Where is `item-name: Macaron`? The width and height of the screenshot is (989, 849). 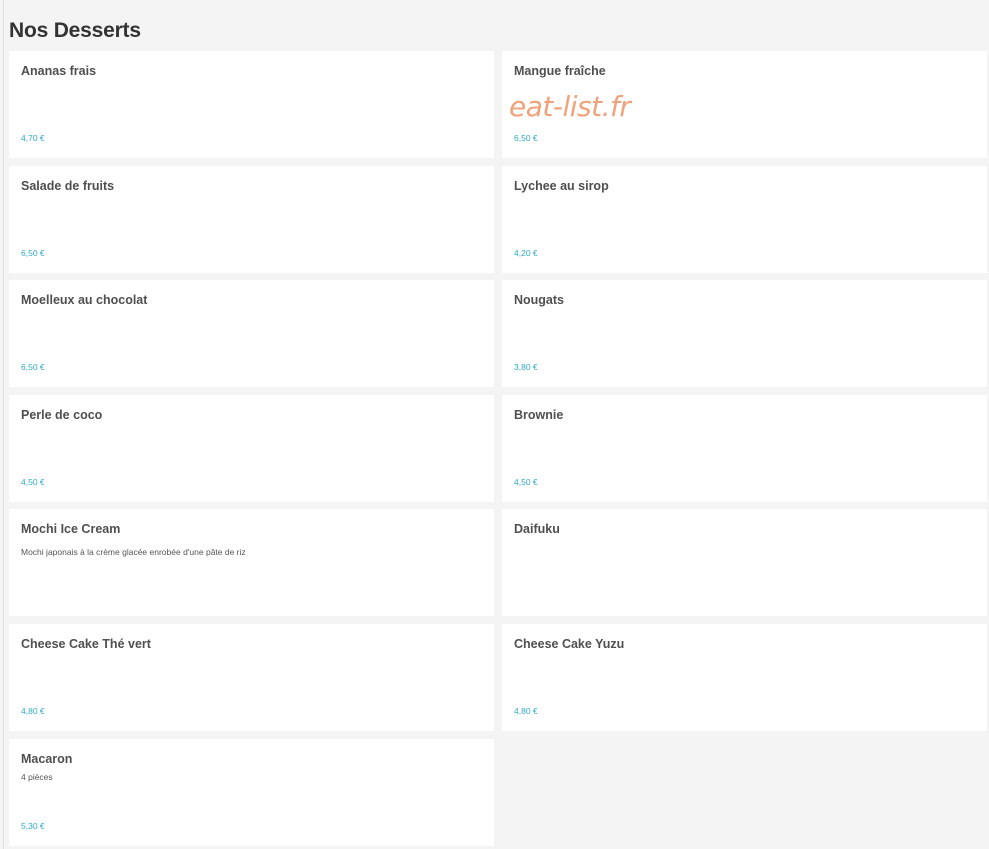
item-name: Macaron is located at coordinates (47, 758).